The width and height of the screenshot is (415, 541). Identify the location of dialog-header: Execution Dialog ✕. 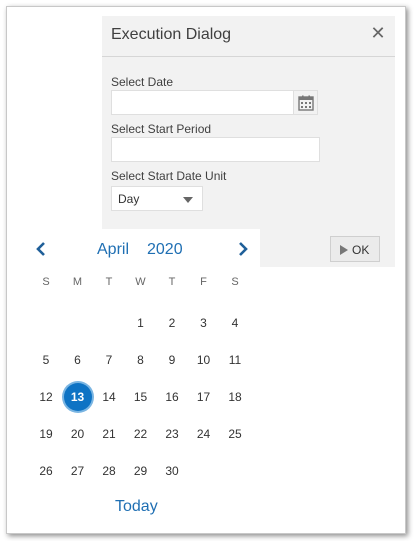
(248, 36).